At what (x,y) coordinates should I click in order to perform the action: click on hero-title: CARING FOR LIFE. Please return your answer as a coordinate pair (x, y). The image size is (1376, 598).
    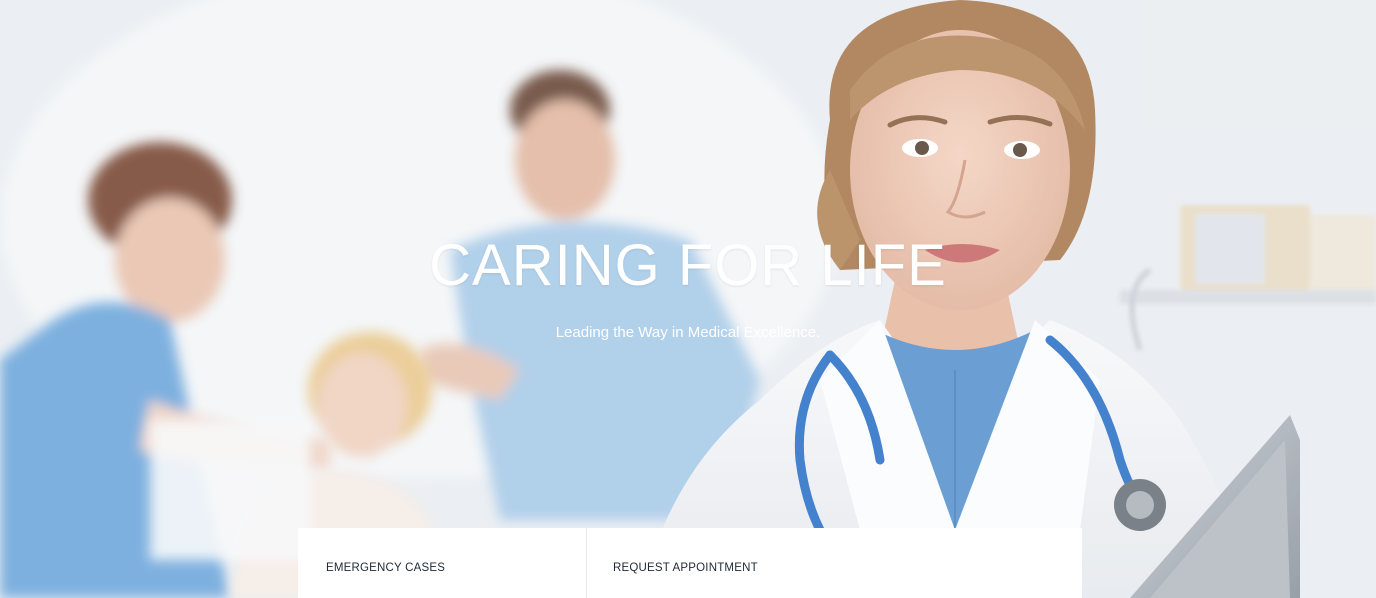
    Looking at the image, I should click on (688, 265).